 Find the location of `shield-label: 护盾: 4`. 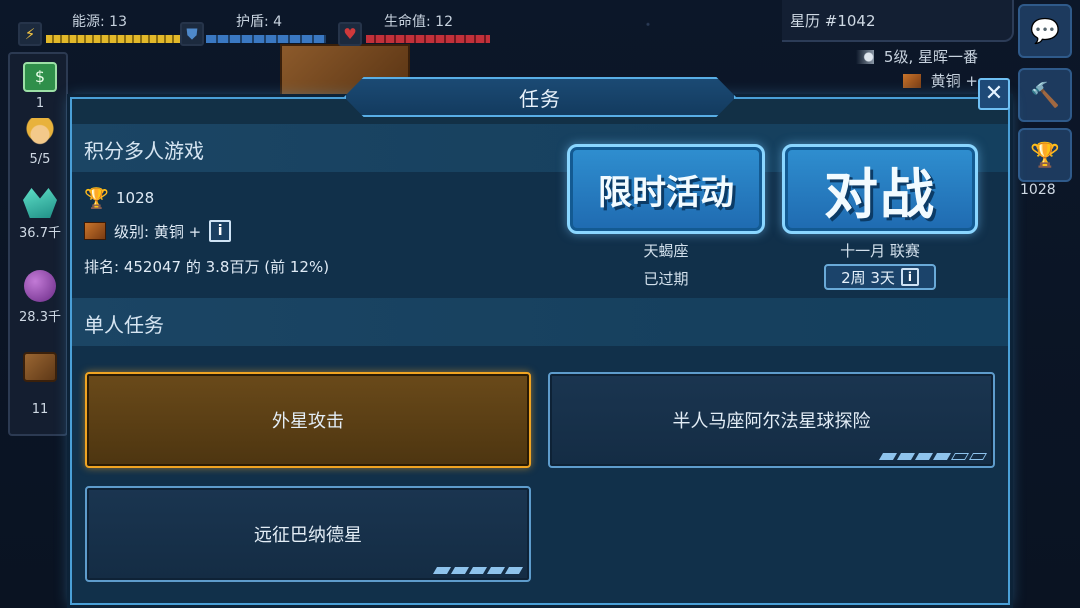

shield-label: 护盾: 4 is located at coordinates (259, 22).